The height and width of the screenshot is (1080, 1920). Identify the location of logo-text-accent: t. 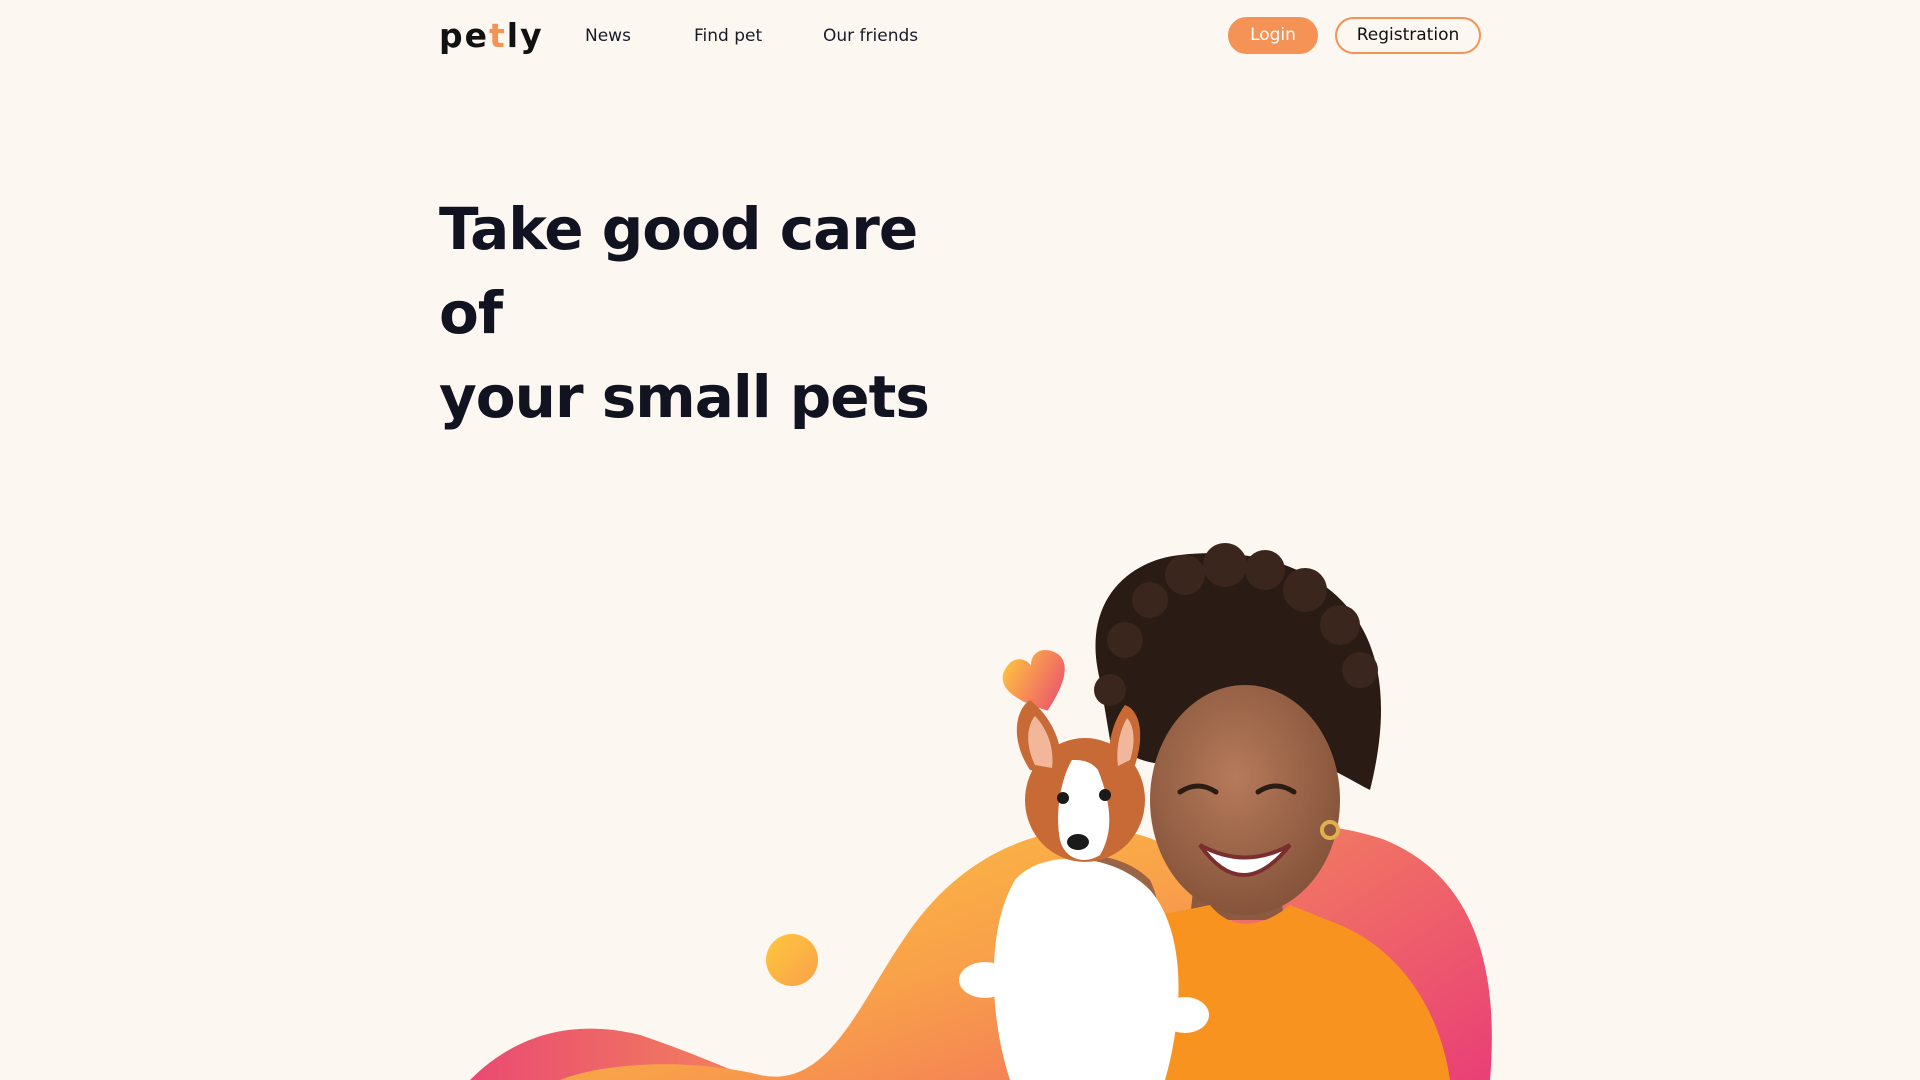
(498, 35).